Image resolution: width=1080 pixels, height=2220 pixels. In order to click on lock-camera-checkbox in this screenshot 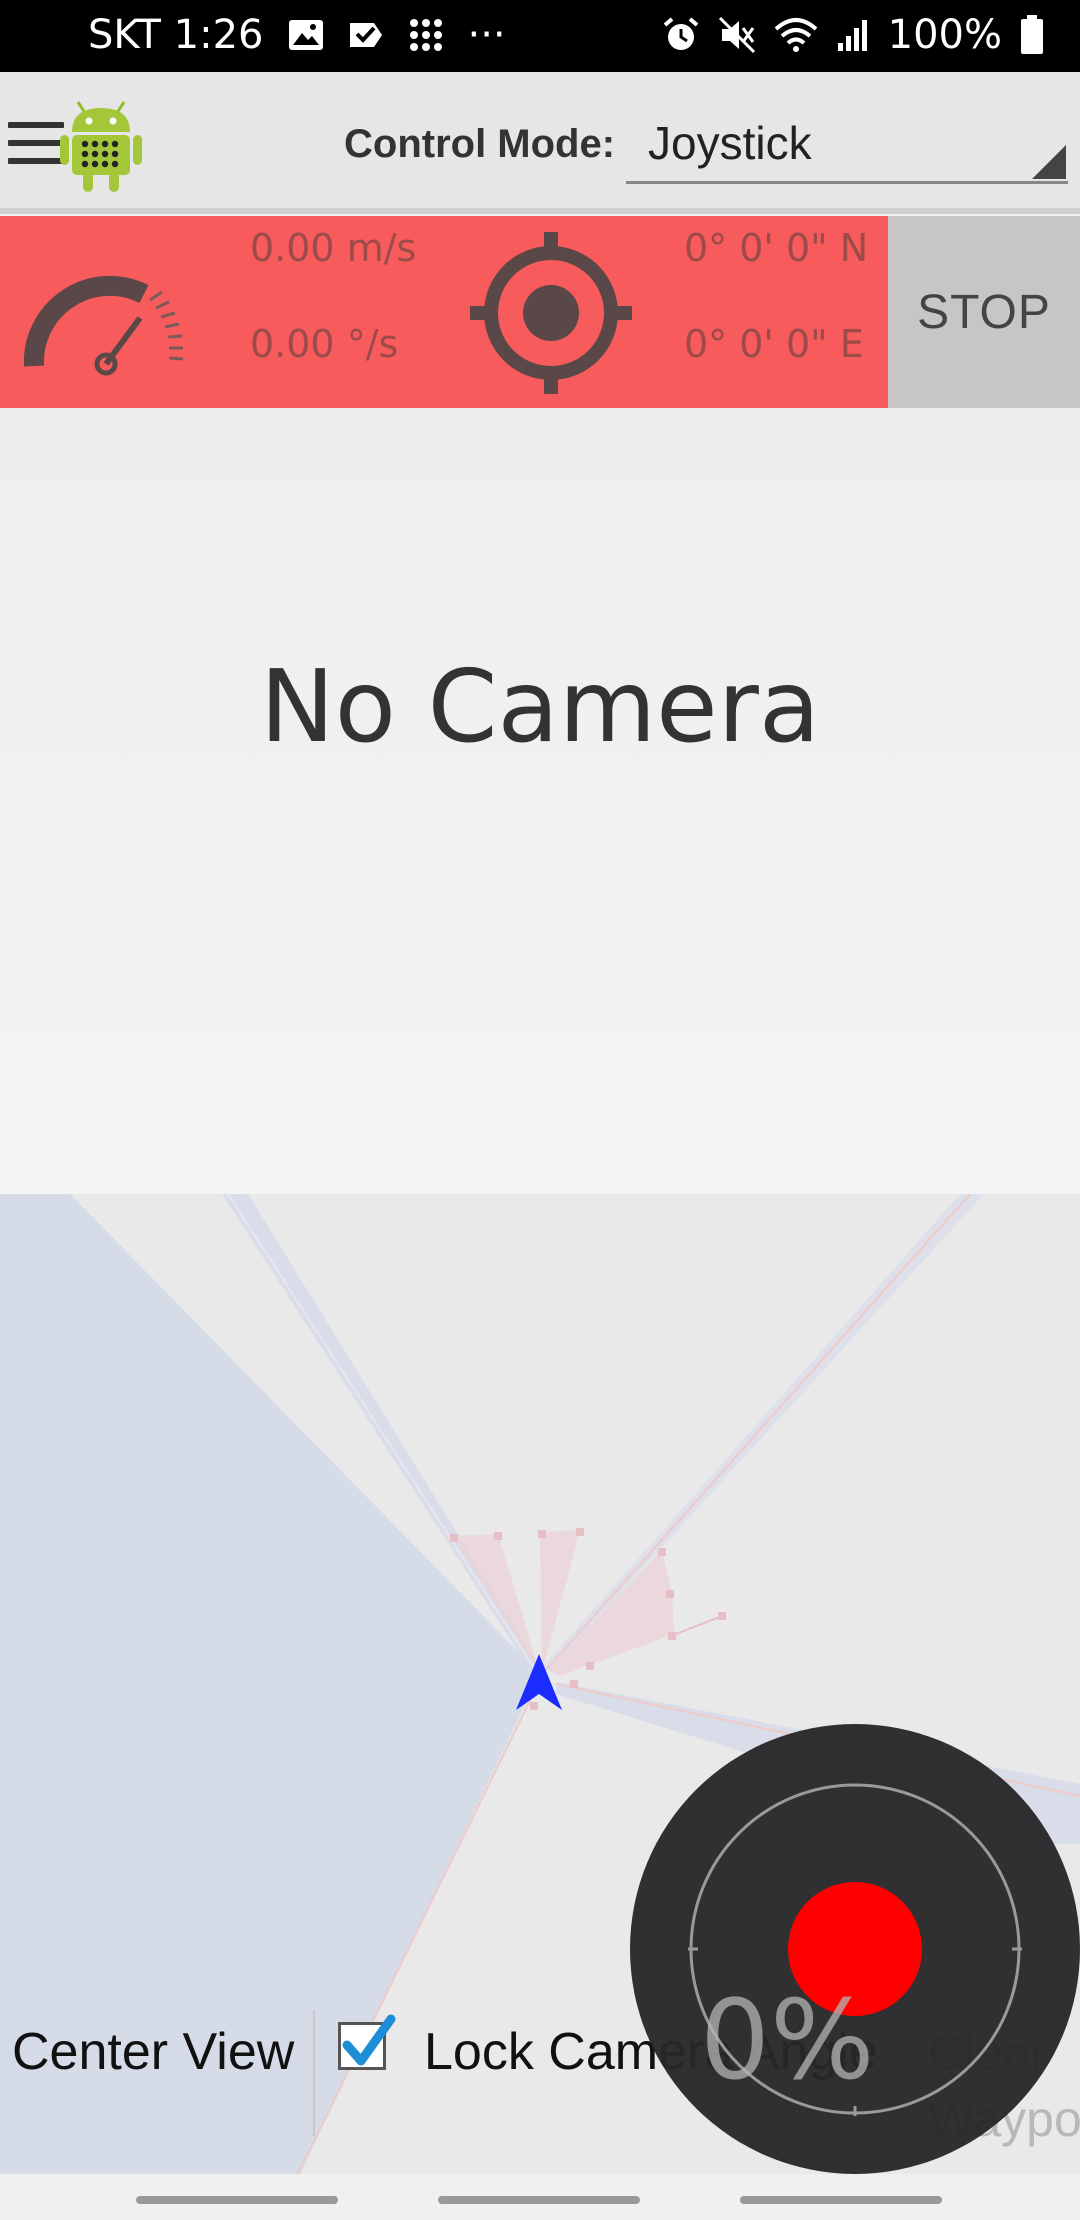, I will do `click(367, 2042)`.